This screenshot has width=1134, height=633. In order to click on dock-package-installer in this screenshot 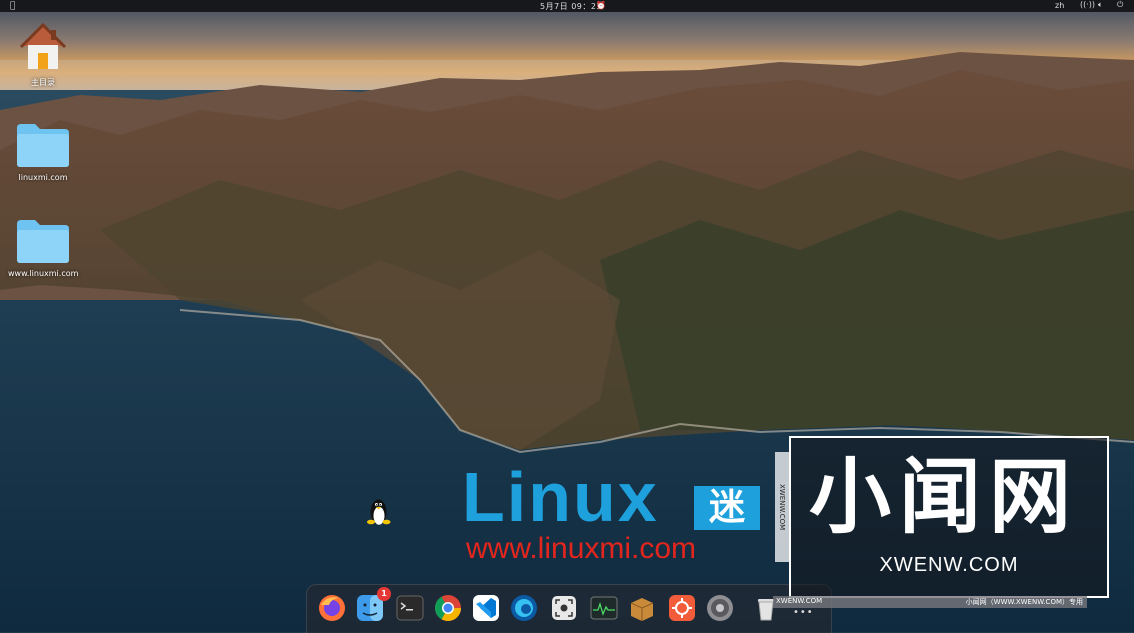, I will do `click(642, 608)`.